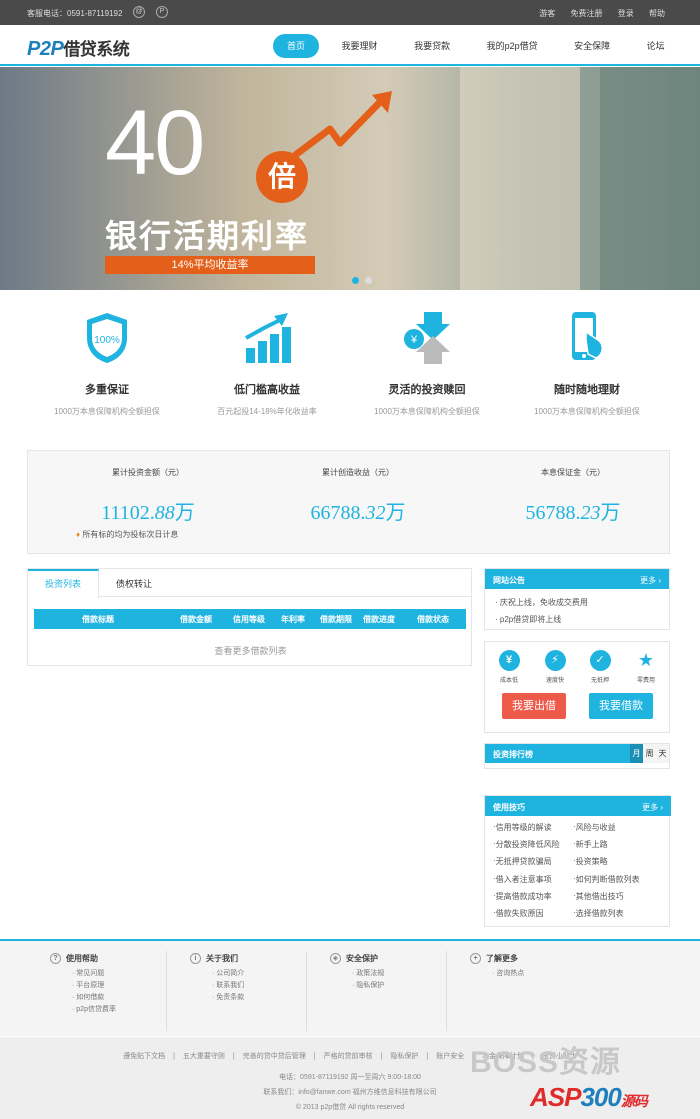  What do you see at coordinates (577, 687) in the screenshot?
I see `quick-panel: ¥ 成本低 ⚡ 速度快 ✓ 无抵押 ★ 零费用 我要出借 我要借款` at bounding box center [577, 687].